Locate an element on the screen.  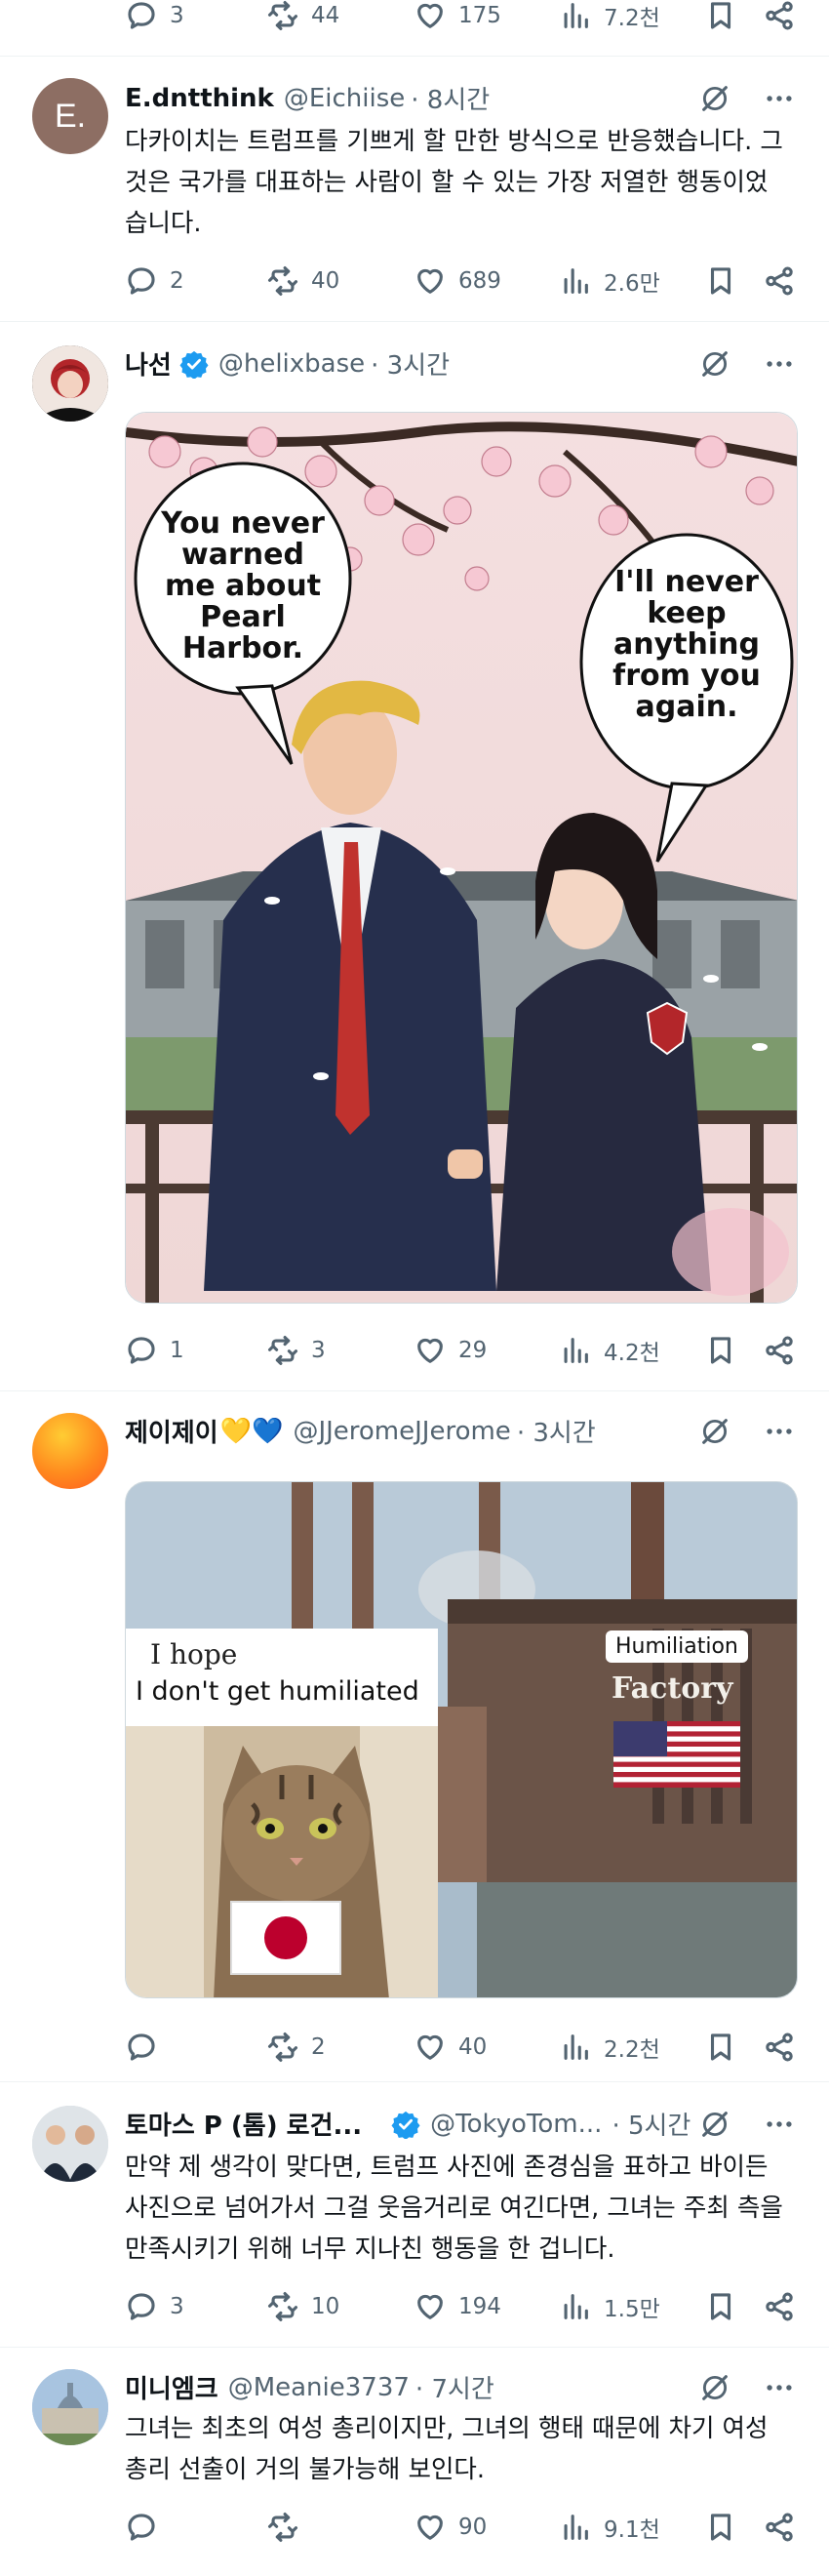
views-button: 2.6만 is located at coordinates (610, 281).